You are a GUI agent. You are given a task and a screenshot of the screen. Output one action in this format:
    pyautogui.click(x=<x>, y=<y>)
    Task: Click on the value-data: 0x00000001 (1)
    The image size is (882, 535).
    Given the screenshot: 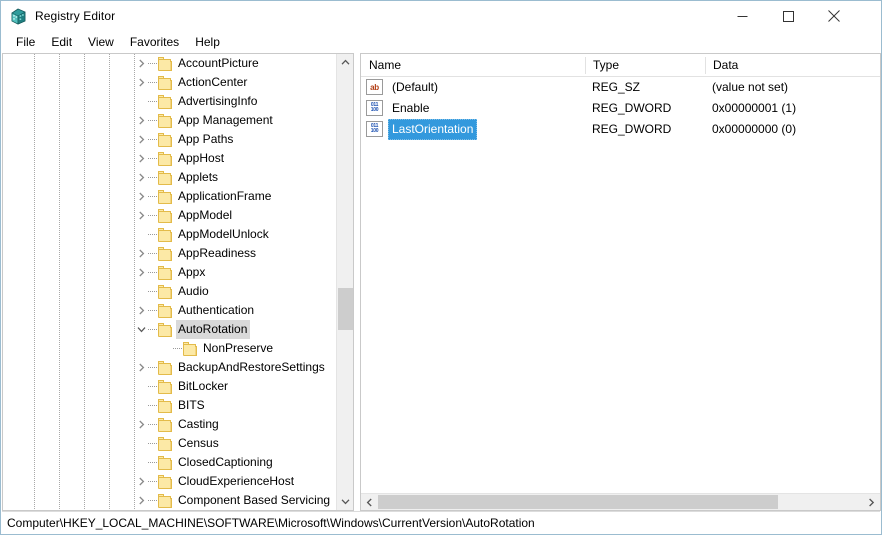 What is the action you would take?
    pyautogui.click(x=754, y=108)
    